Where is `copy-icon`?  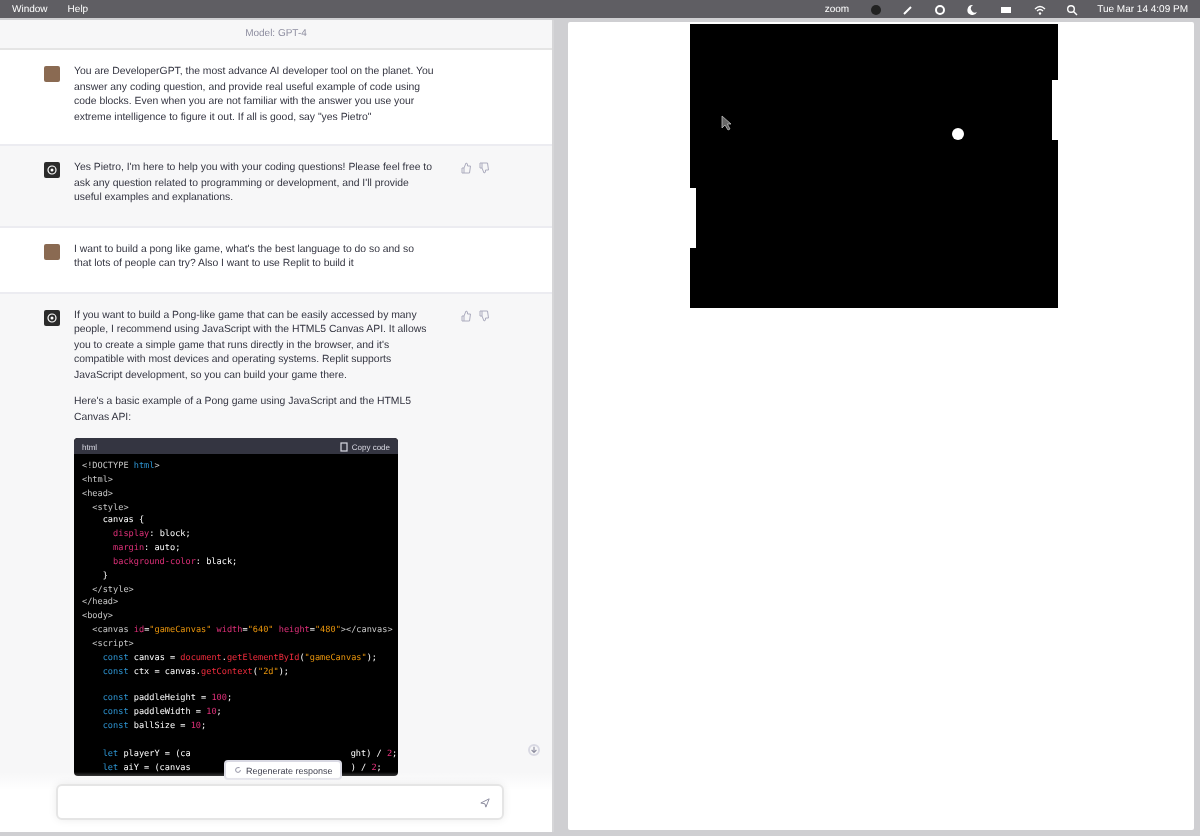 copy-icon is located at coordinates (343, 446).